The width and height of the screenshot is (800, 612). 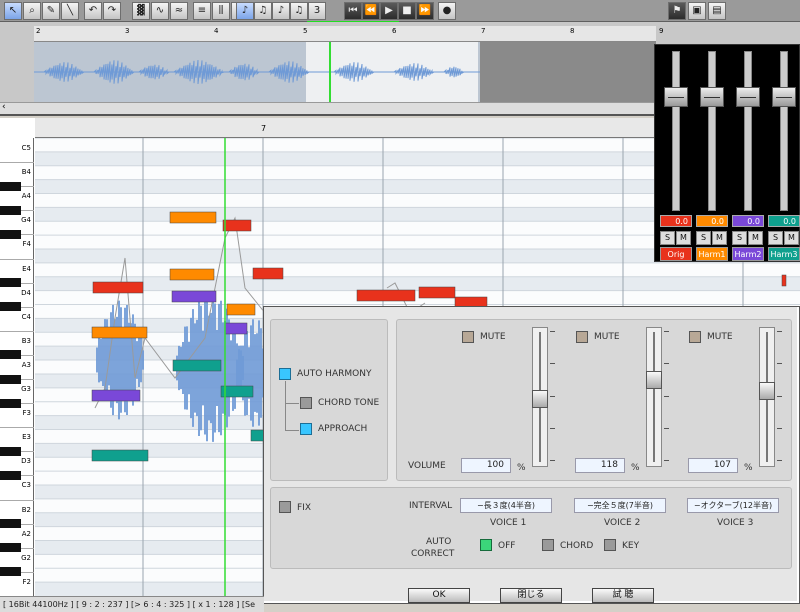 I want to click on close-button: 閉じる, so click(x=531, y=595).